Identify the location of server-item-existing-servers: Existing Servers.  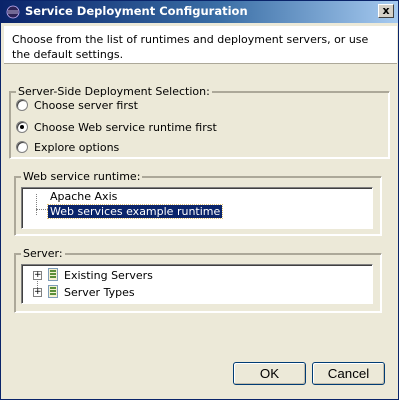
(108, 275).